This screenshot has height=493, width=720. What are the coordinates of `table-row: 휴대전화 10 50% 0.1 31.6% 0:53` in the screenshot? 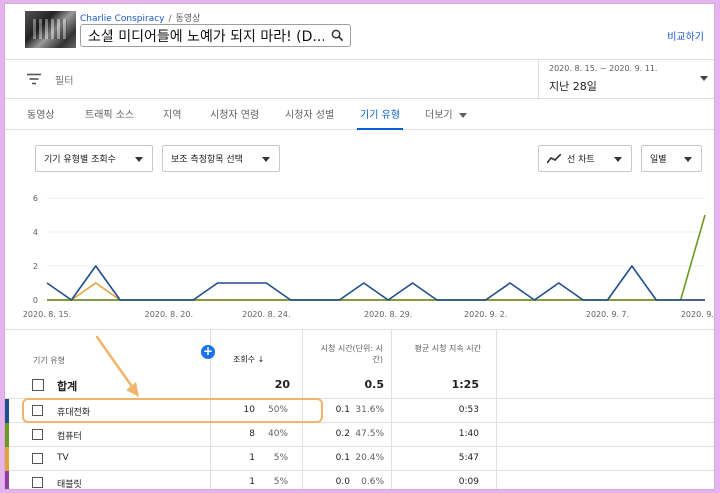 It's located at (359, 411).